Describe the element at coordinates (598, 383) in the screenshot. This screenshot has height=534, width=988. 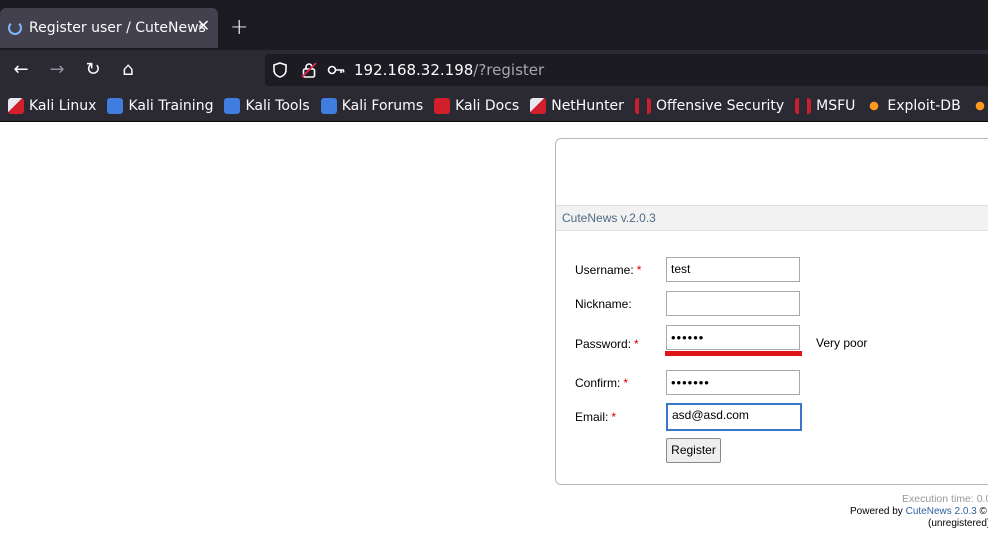
I see `confirm-label-text: Confirm:` at that location.